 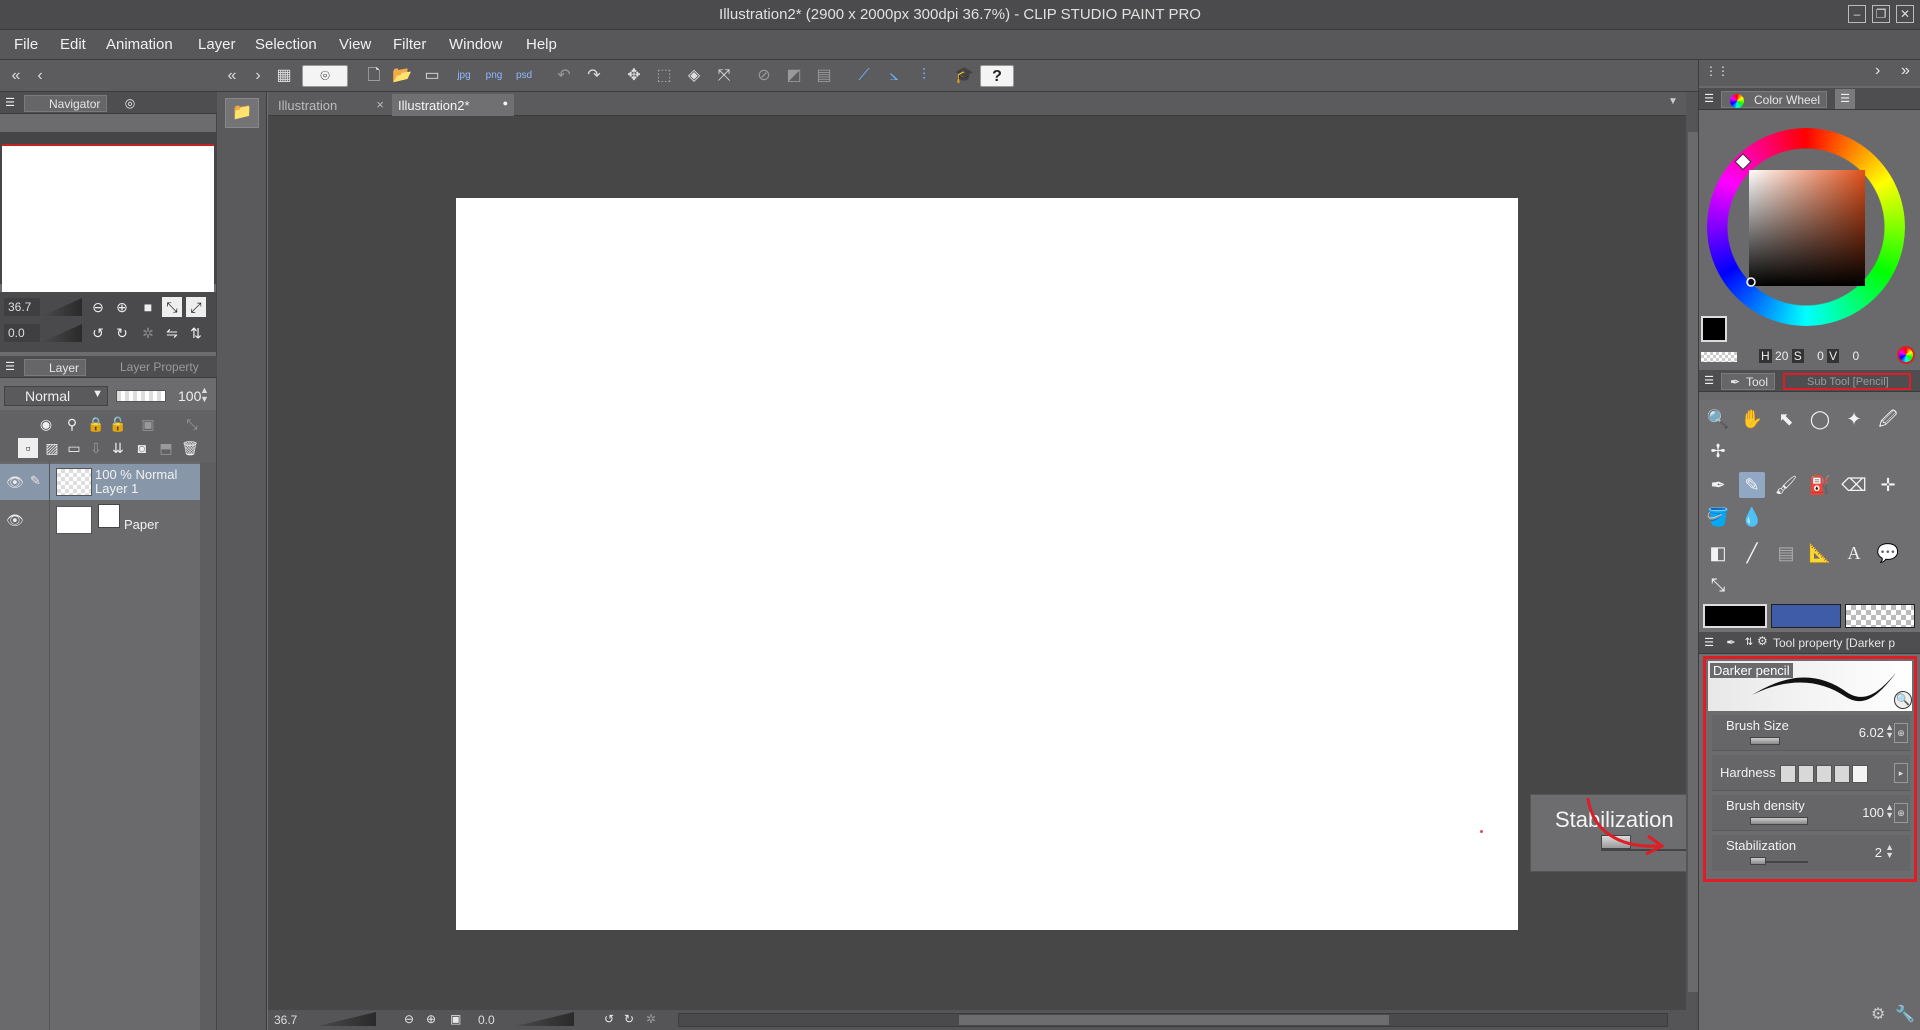 What do you see at coordinates (1888, 553) in the screenshot?
I see `balloon-tool-icon: 💬` at bounding box center [1888, 553].